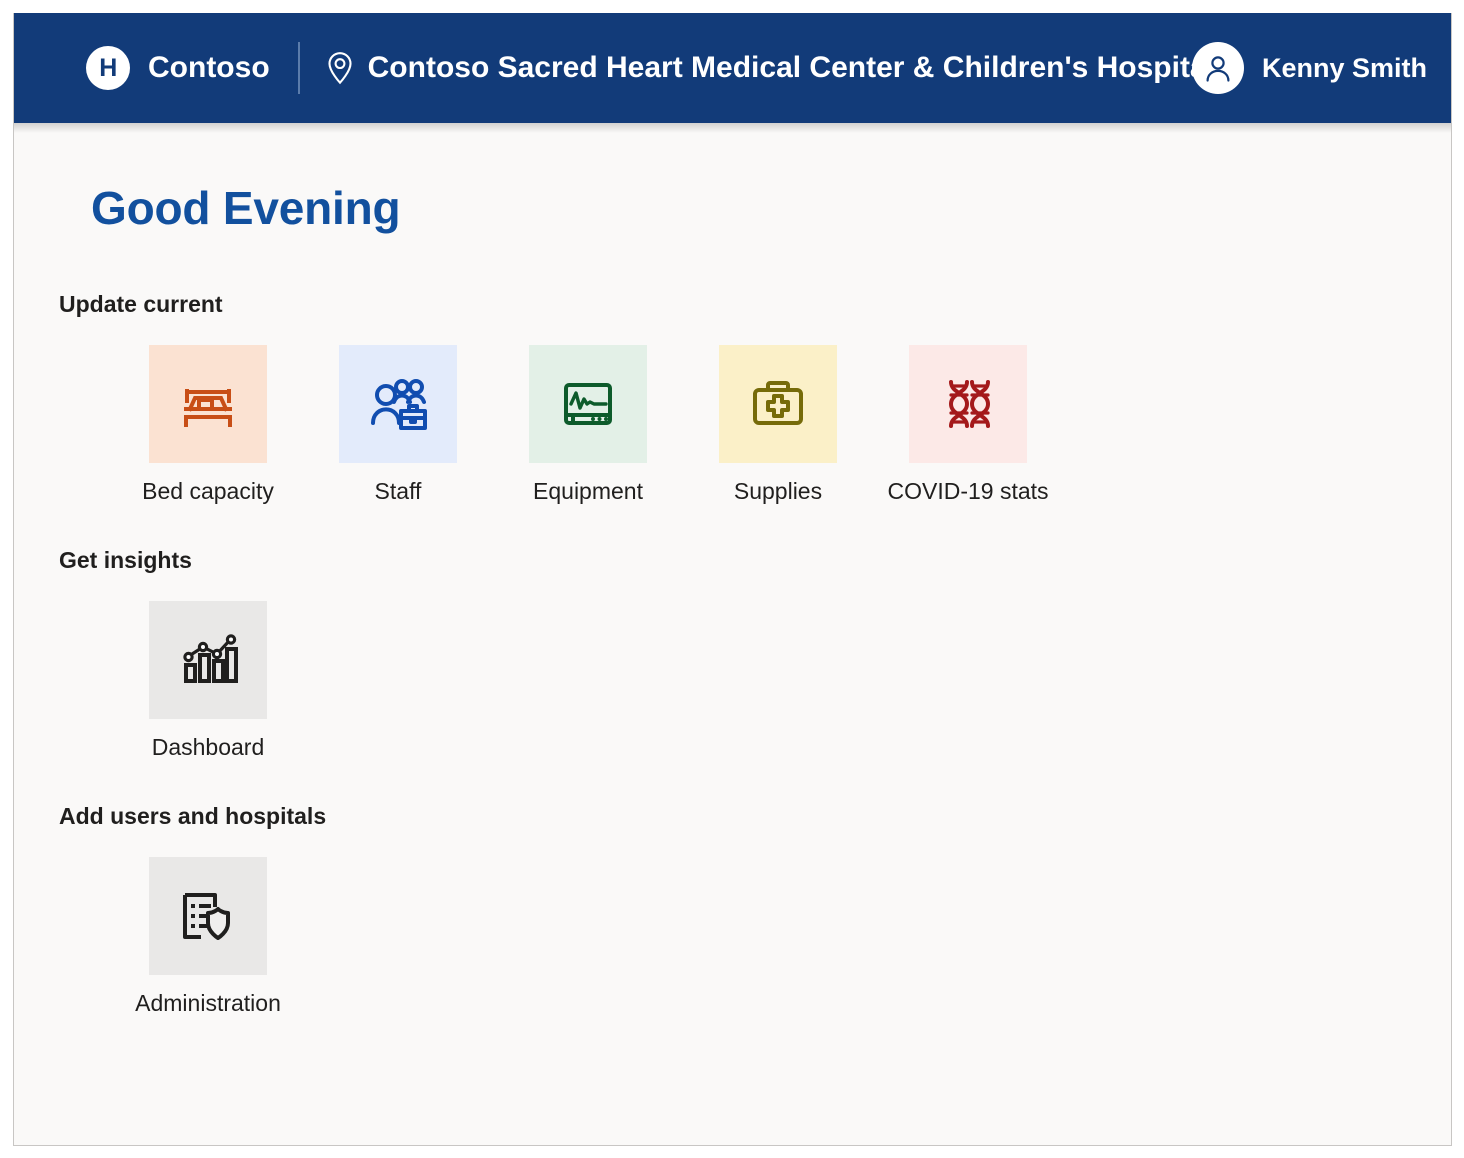 This screenshot has height=1158, width=1464. What do you see at coordinates (1344, 67) in the screenshot?
I see `user-name: Kenny Smith` at bounding box center [1344, 67].